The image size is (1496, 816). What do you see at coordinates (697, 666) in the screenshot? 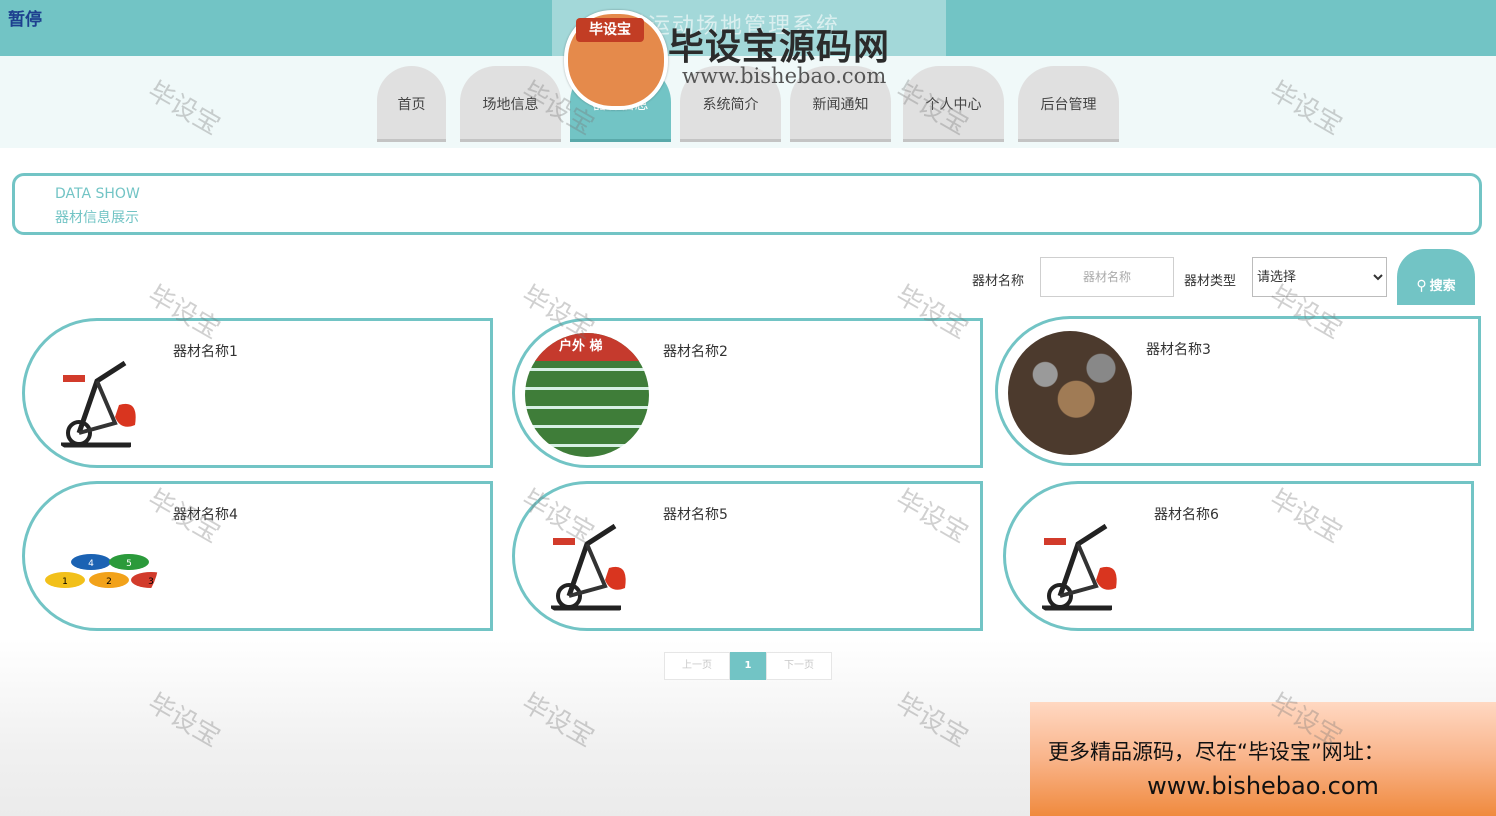
I see `prev-page-button: 上一页` at bounding box center [697, 666].